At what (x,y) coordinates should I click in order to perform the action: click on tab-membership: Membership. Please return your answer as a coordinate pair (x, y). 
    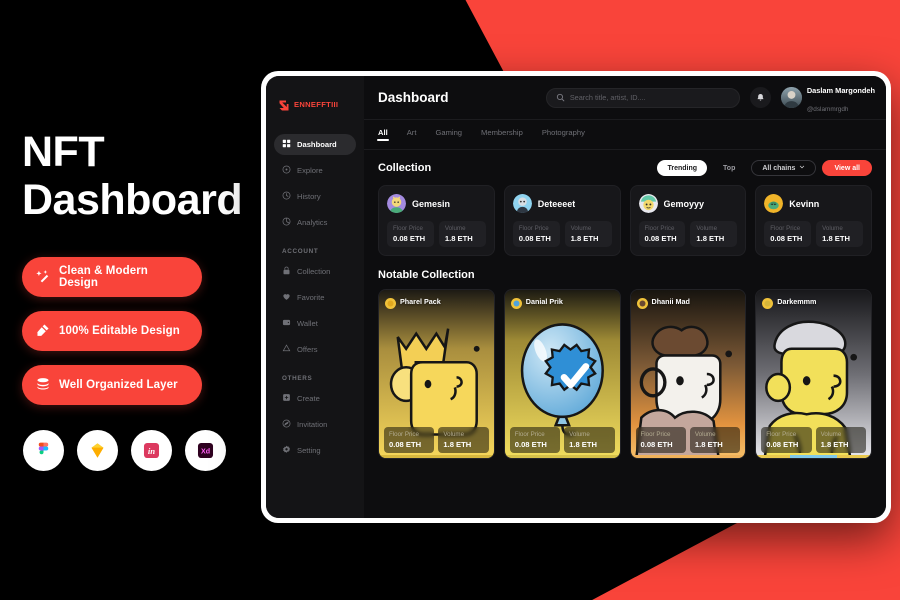
    Looking at the image, I should click on (502, 134).